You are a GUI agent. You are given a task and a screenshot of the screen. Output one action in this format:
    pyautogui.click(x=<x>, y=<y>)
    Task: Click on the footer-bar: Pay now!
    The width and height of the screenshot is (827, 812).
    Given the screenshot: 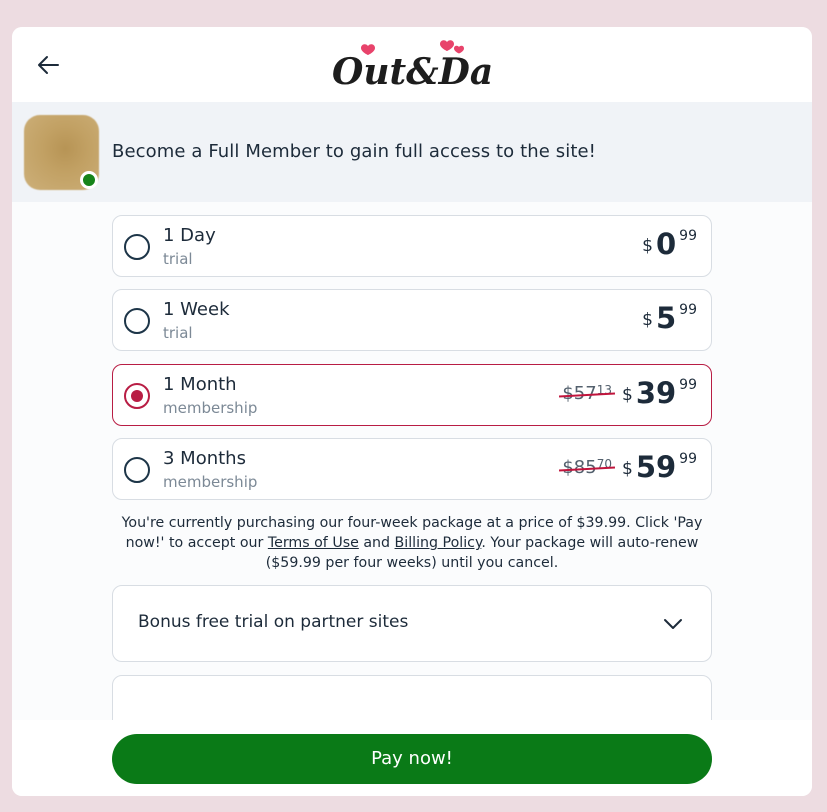 What is the action you would take?
    pyautogui.click(x=412, y=758)
    